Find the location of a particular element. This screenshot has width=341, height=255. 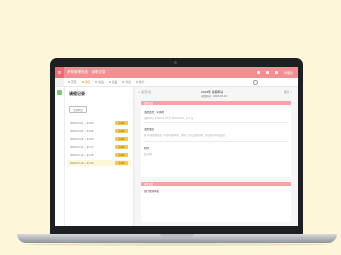

detail-subtitle: 申请时间：2018-03-19 is located at coordinates (214, 96).